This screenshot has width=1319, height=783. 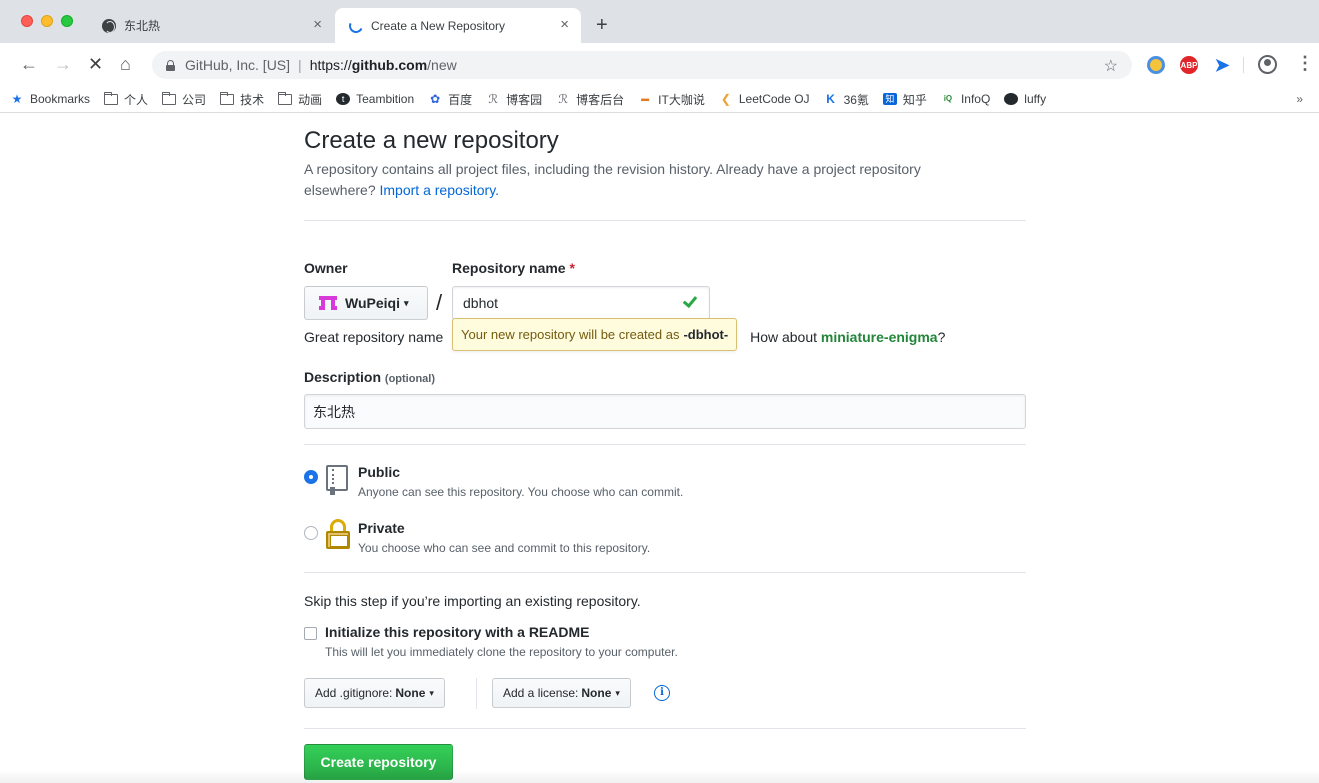 I want to click on suggestion-end: ?, so click(x=941, y=337).